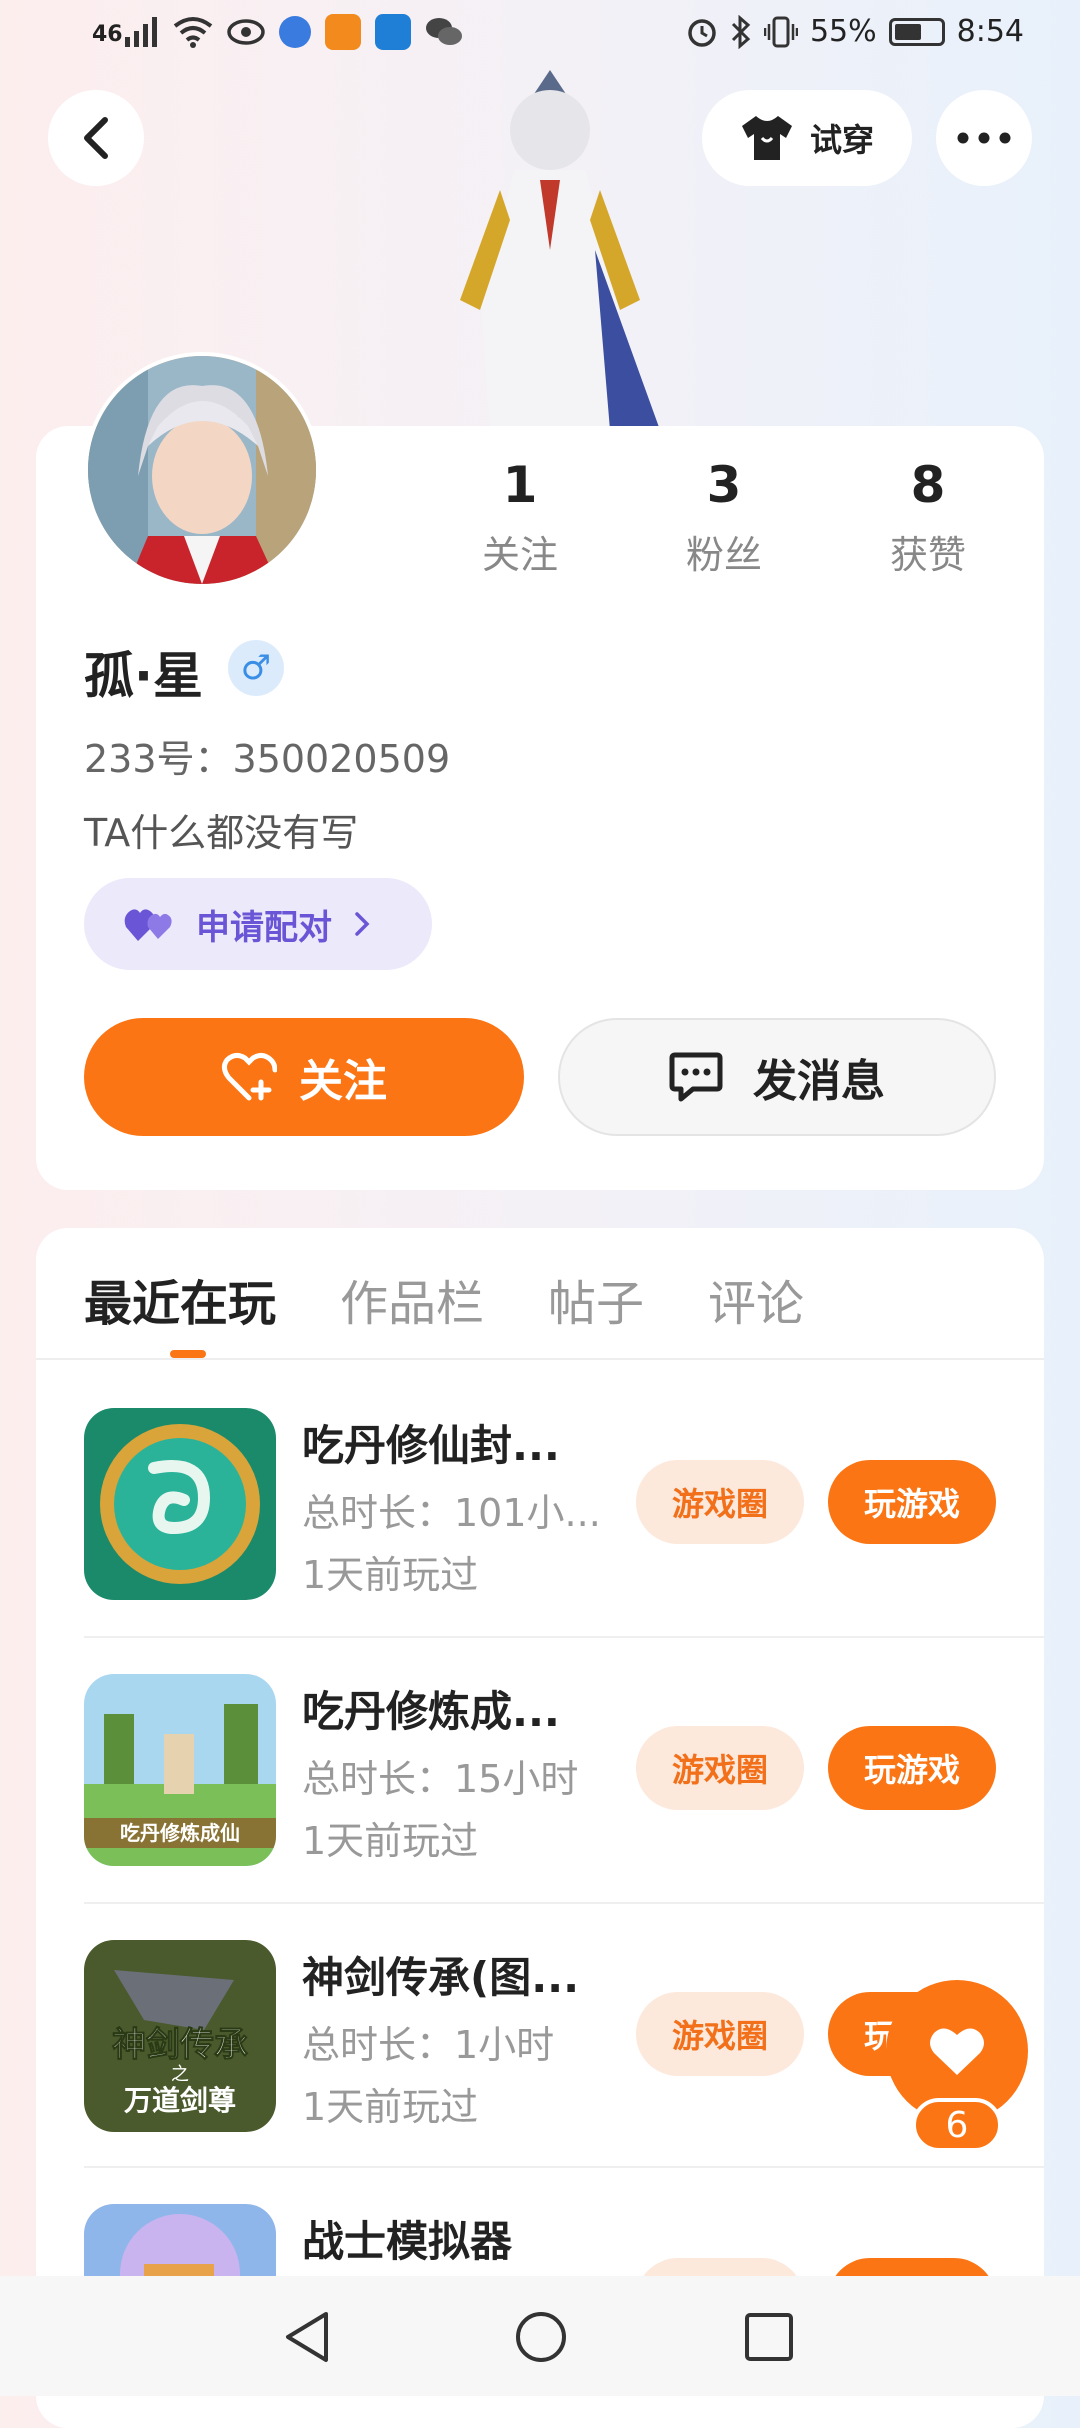 This screenshot has width=1080, height=2428. I want to click on try-on-button: 试穿, so click(807, 138).